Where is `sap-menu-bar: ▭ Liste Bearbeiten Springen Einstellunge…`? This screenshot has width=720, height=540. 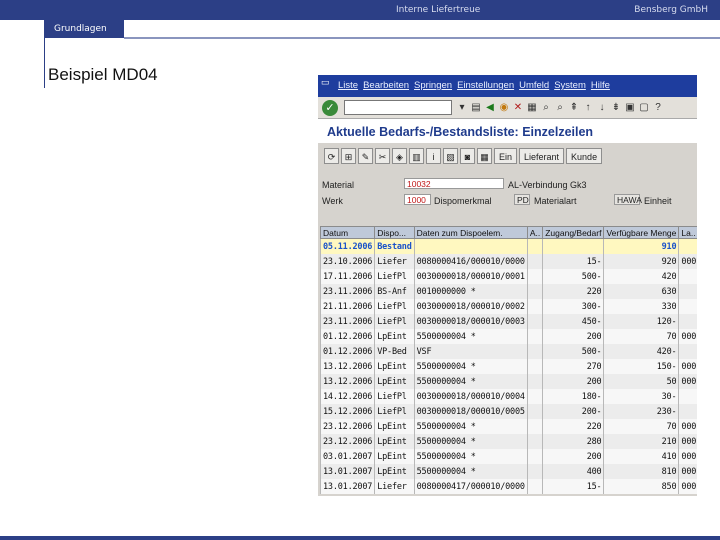
sap-menu-bar: ▭ Liste Bearbeiten Springen Einstellunge… is located at coordinates (507, 86).